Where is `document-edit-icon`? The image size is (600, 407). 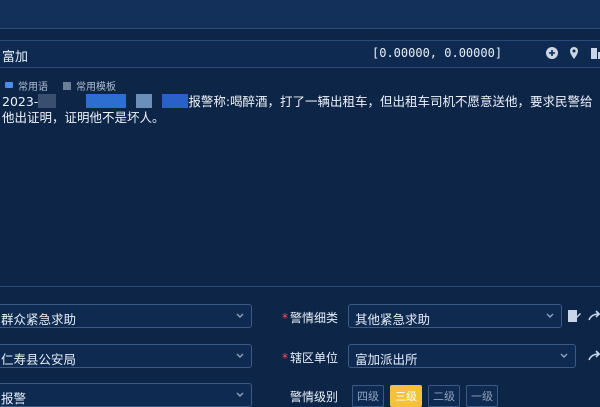 document-edit-icon is located at coordinates (574, 316).